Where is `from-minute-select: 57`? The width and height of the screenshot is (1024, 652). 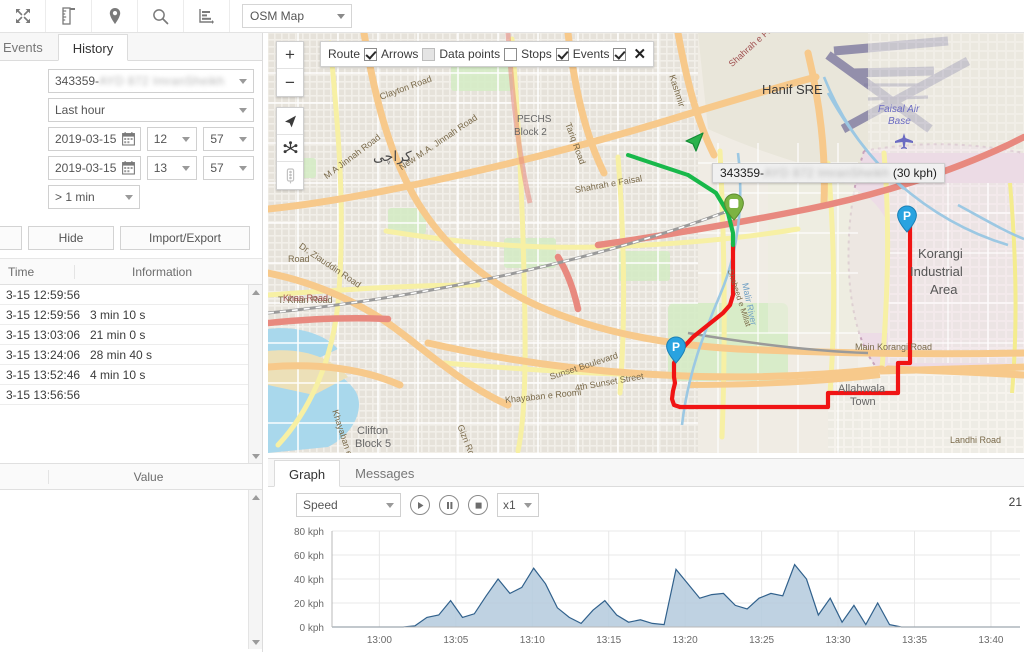 from-minute-select: 57 is located at coordinates (228, 139).